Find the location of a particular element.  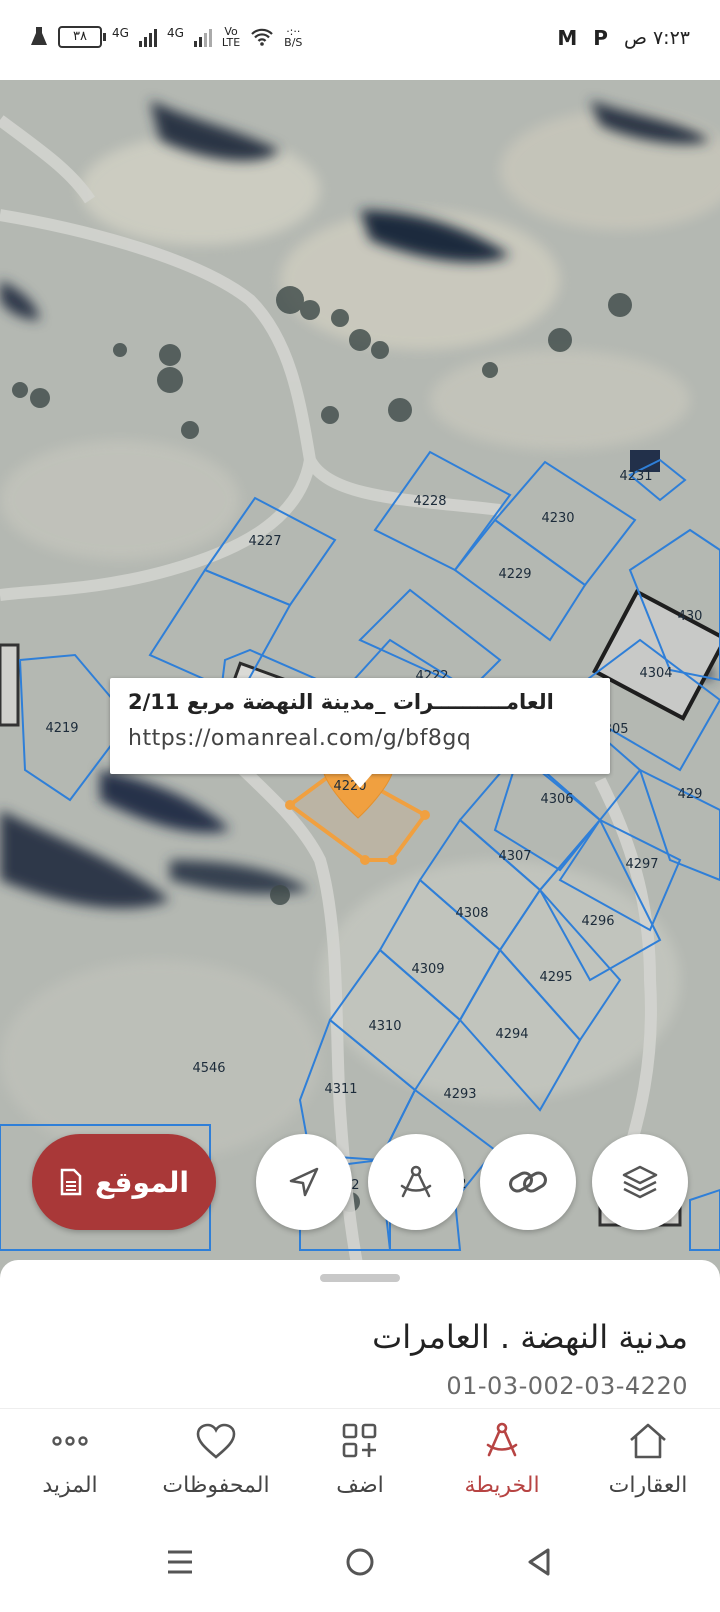

network-4g-1: 4G is located at coordinates (120, 33).